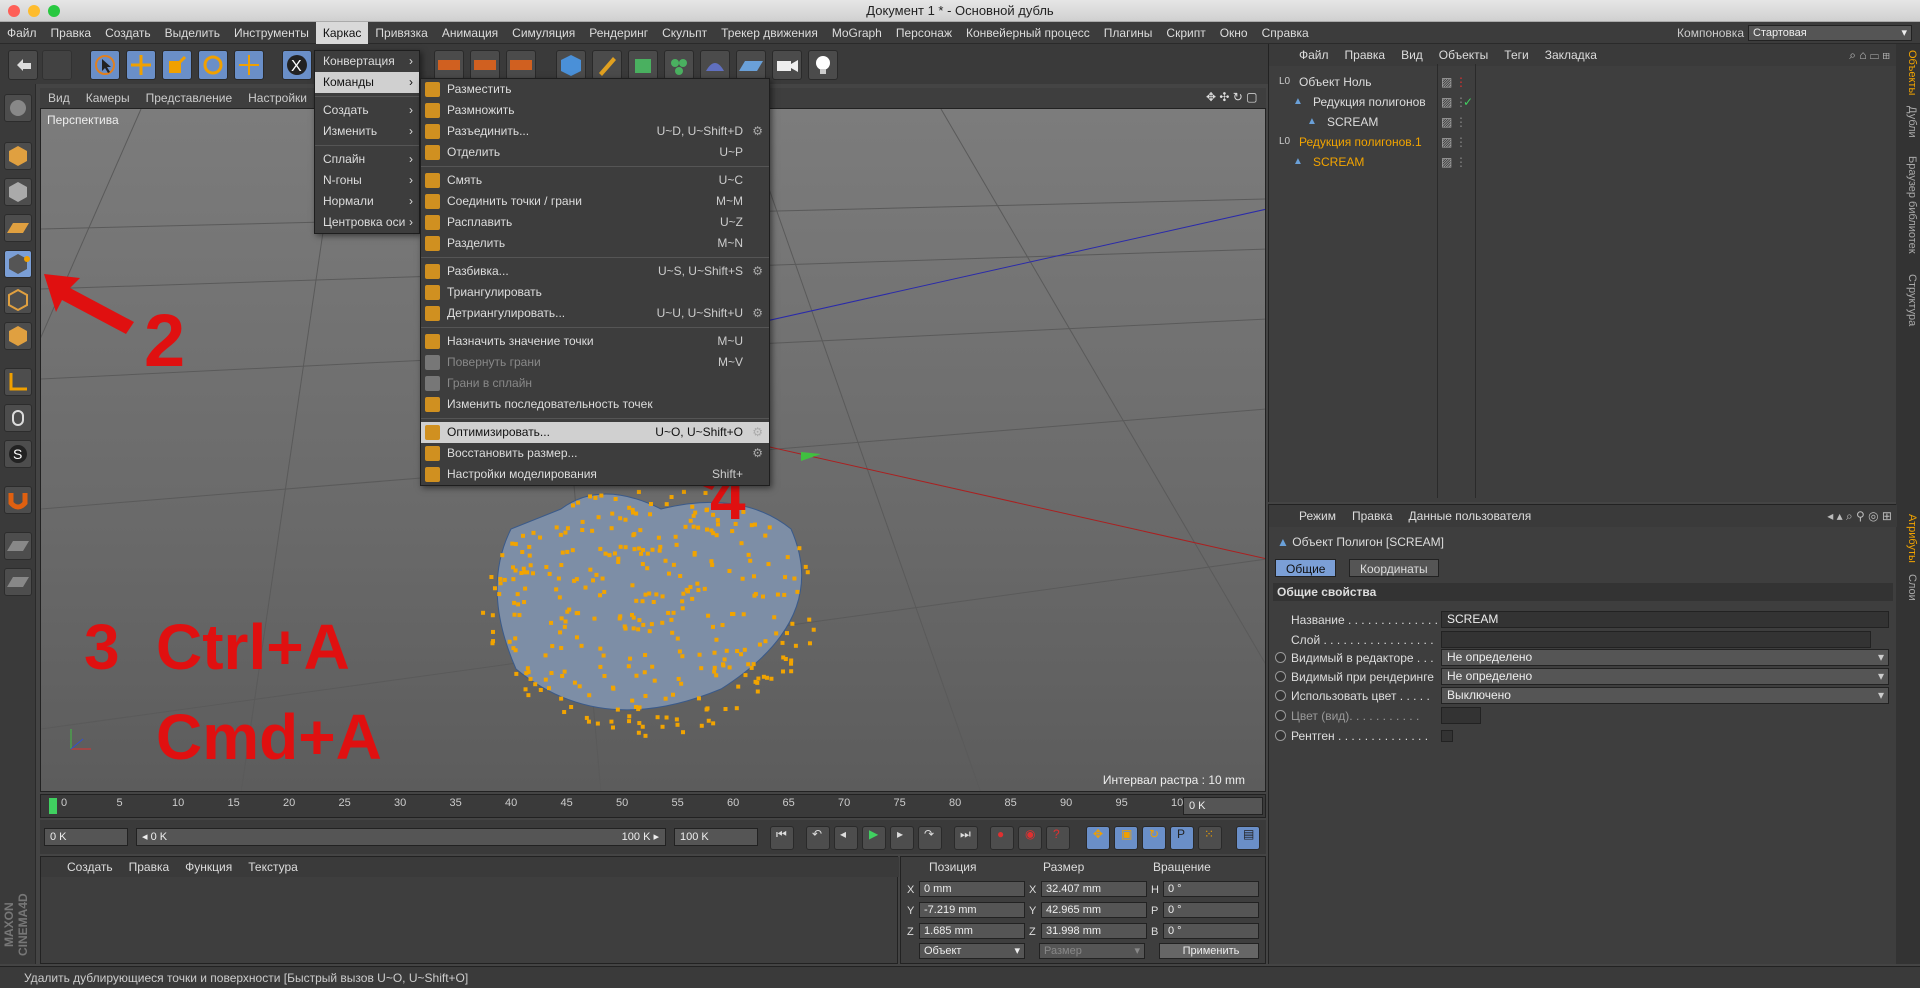 The height and width of the screenshot is (988, 1920). I want to click on light-button, so click(823, 65).